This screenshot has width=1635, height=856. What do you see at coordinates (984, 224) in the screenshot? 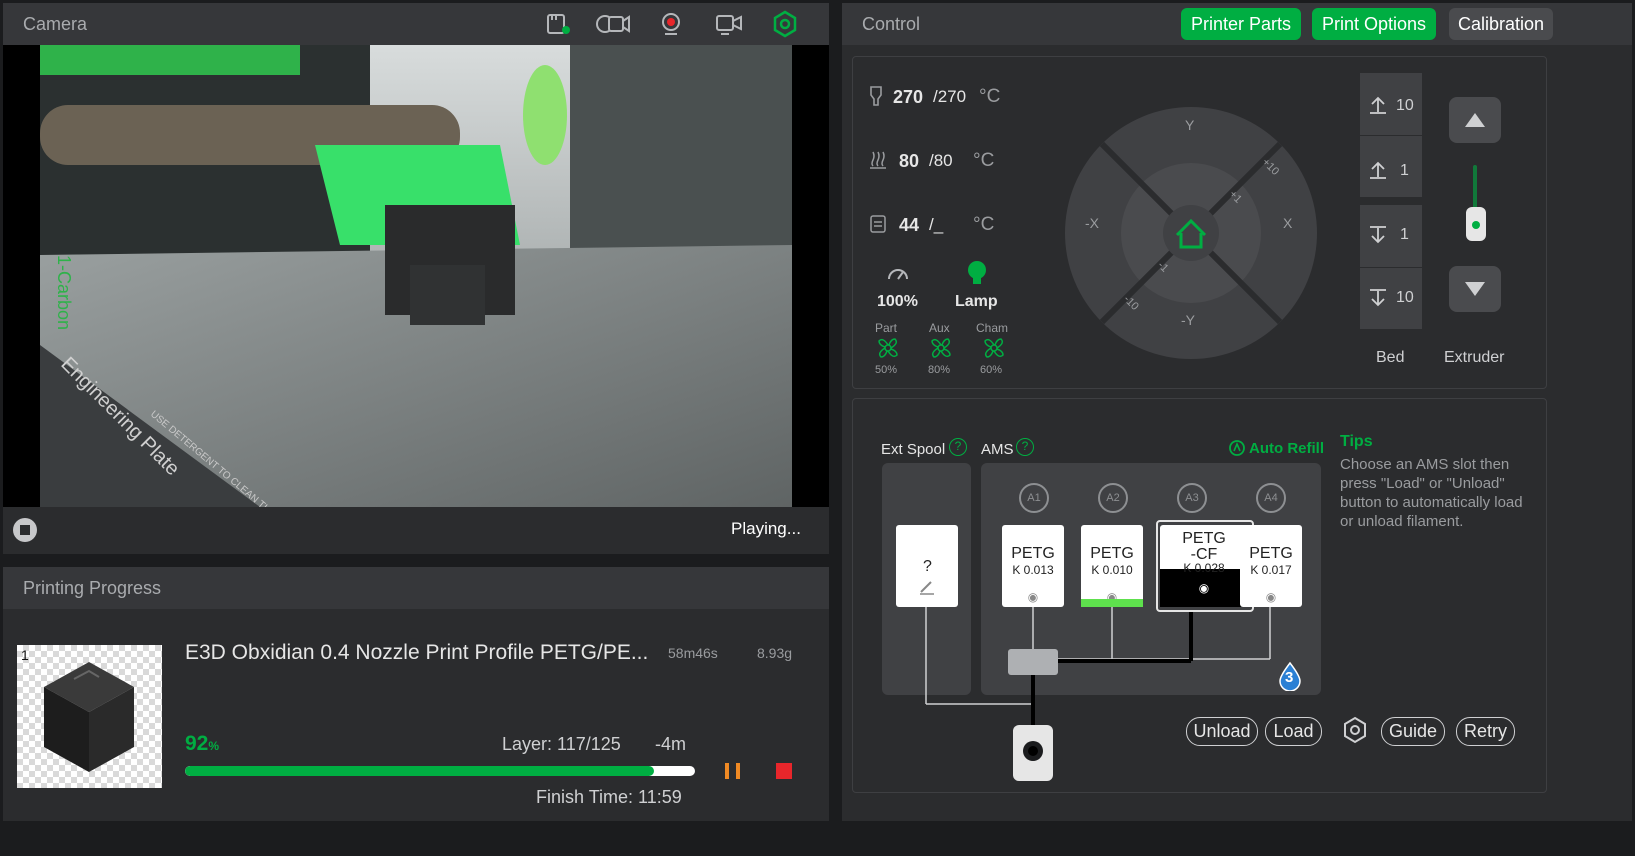
I see `chamber-temp-unit: °C` at bounding box center [984, 224].